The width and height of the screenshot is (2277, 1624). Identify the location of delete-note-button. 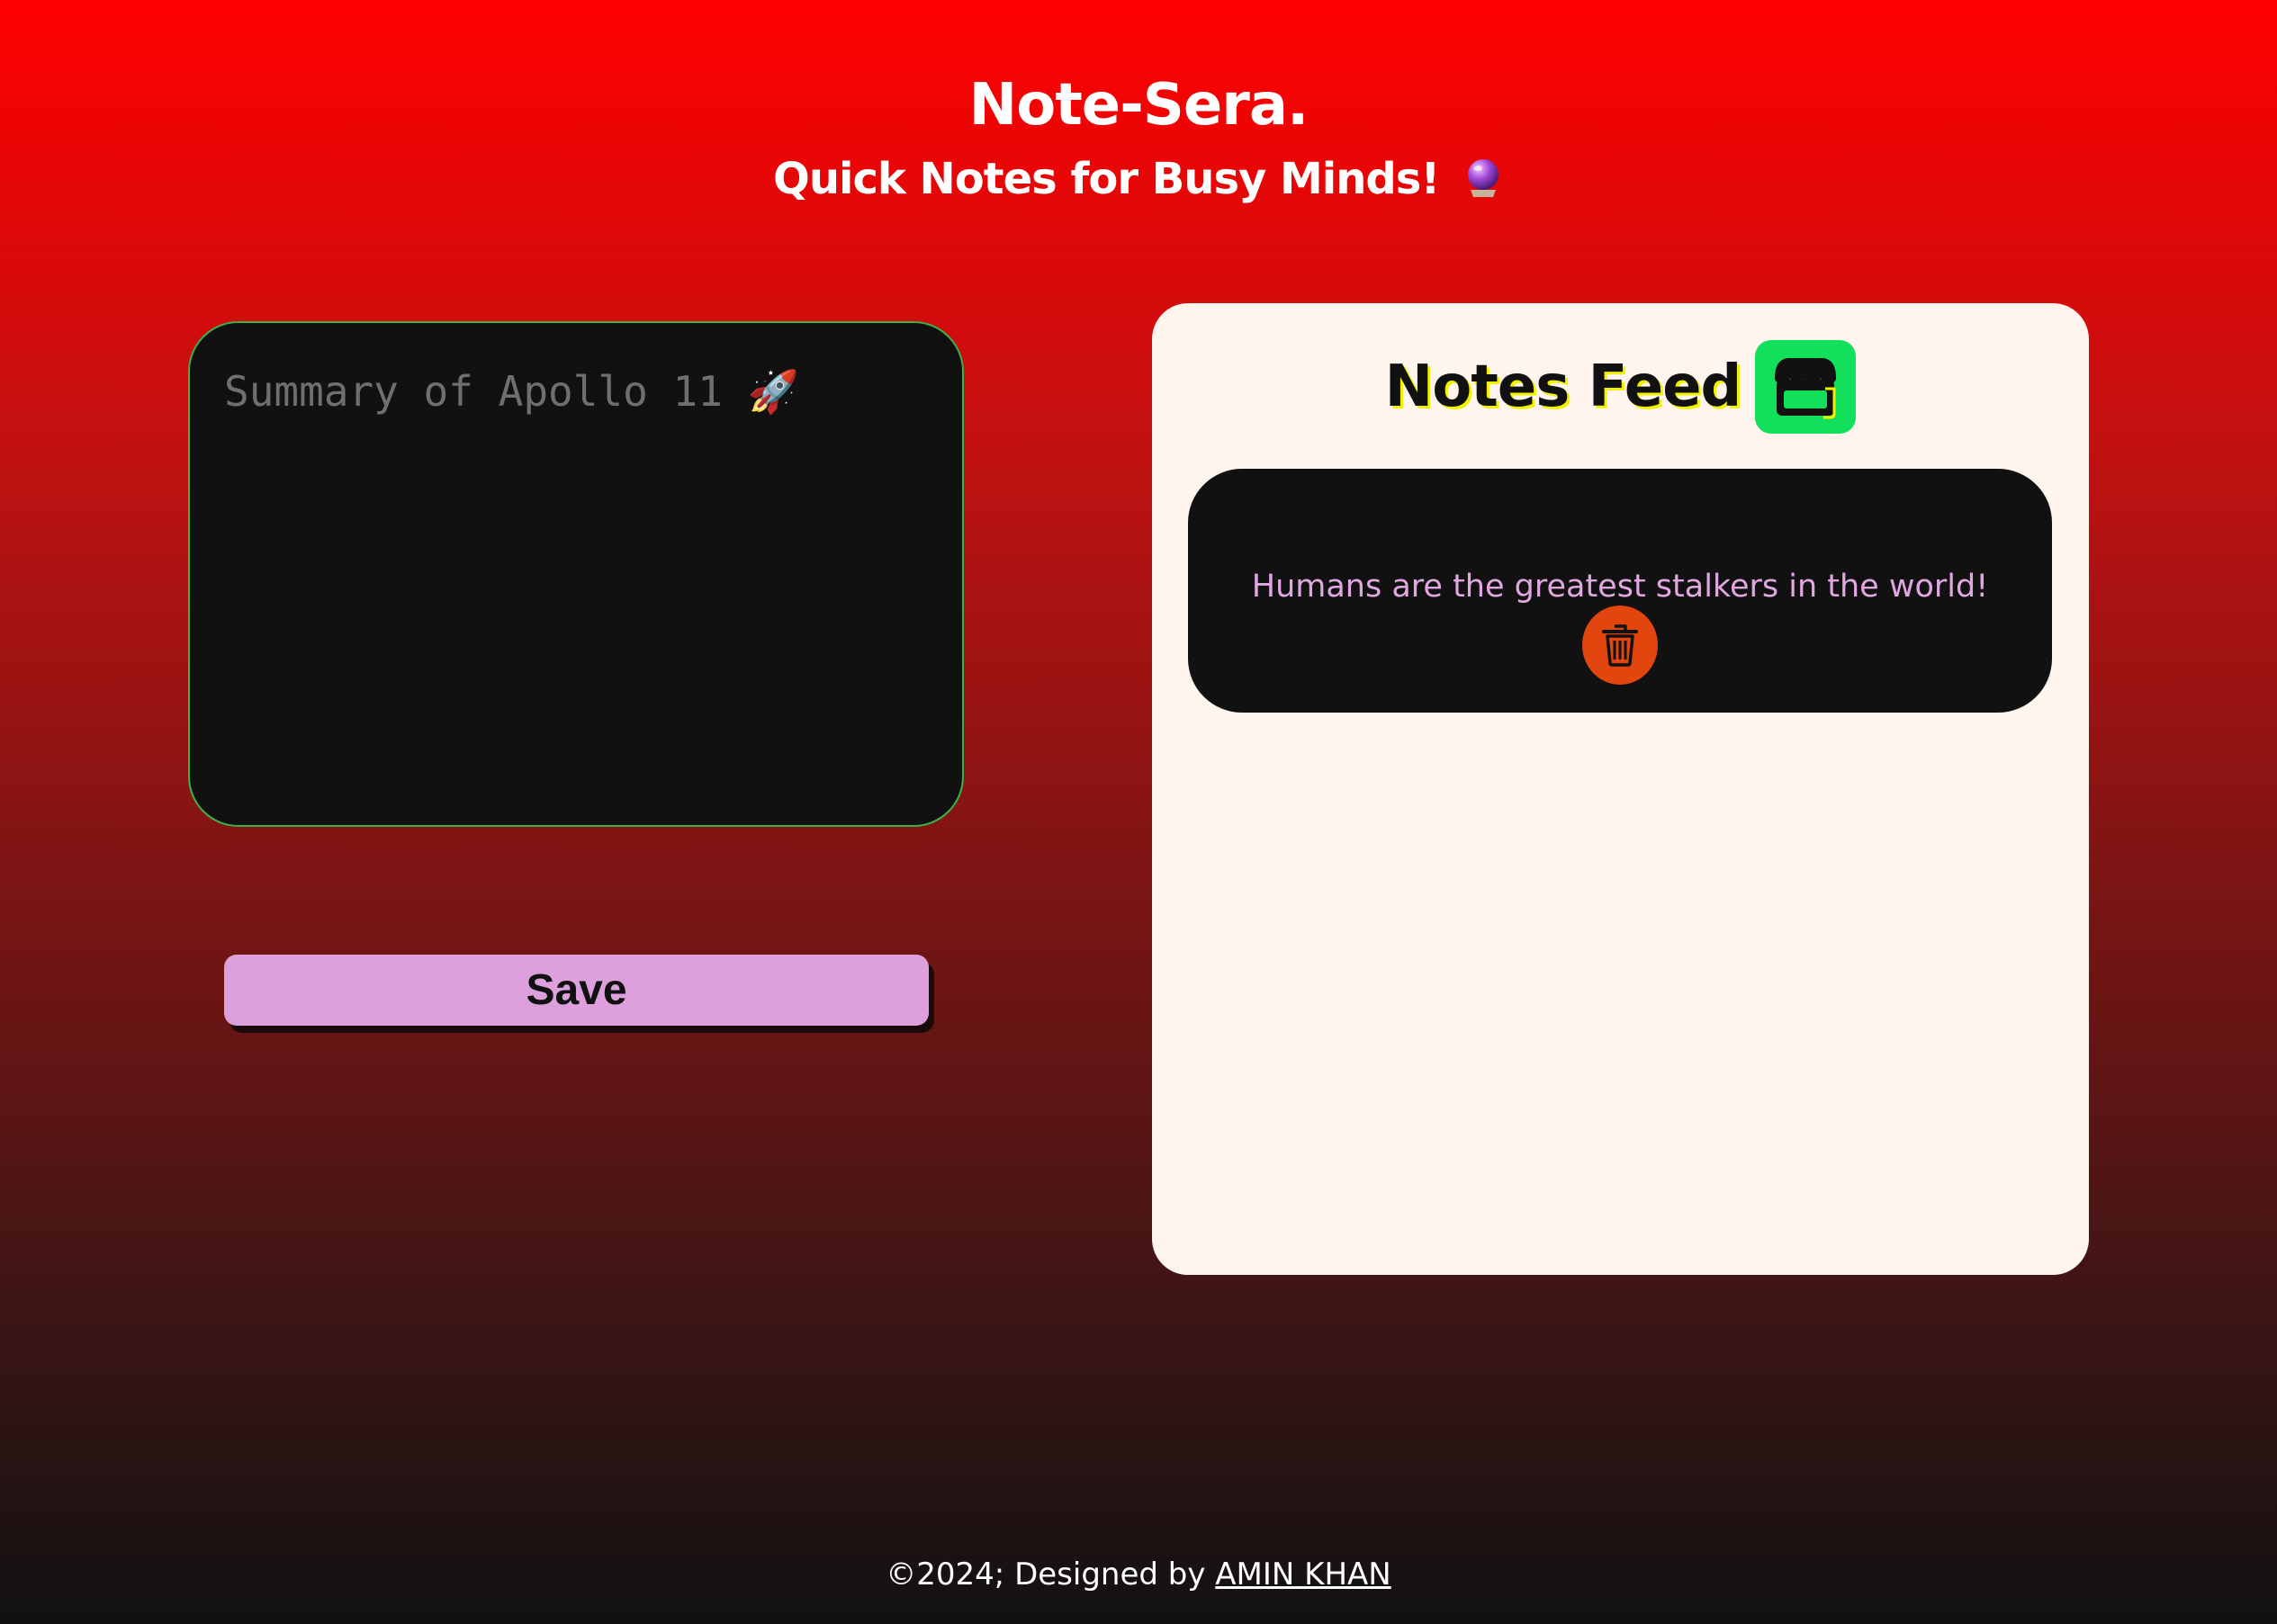
(1620, 645).